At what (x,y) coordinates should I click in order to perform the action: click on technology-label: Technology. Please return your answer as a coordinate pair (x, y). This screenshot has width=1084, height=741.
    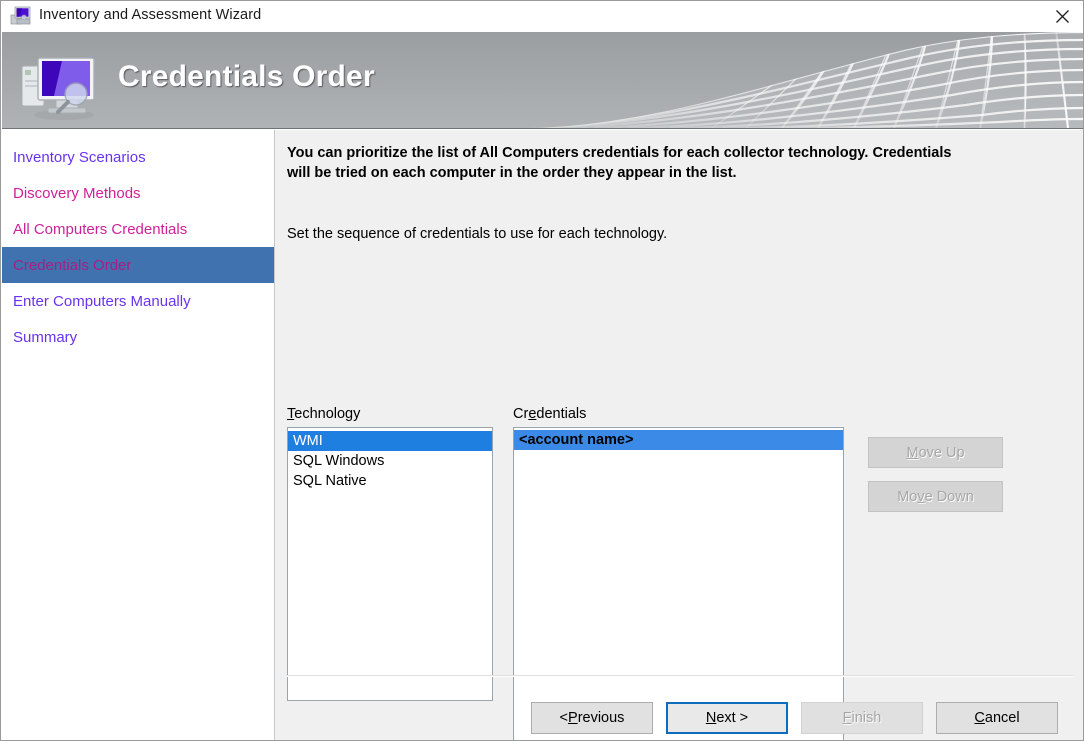
    Looking at the image, I should click on (323, 414).